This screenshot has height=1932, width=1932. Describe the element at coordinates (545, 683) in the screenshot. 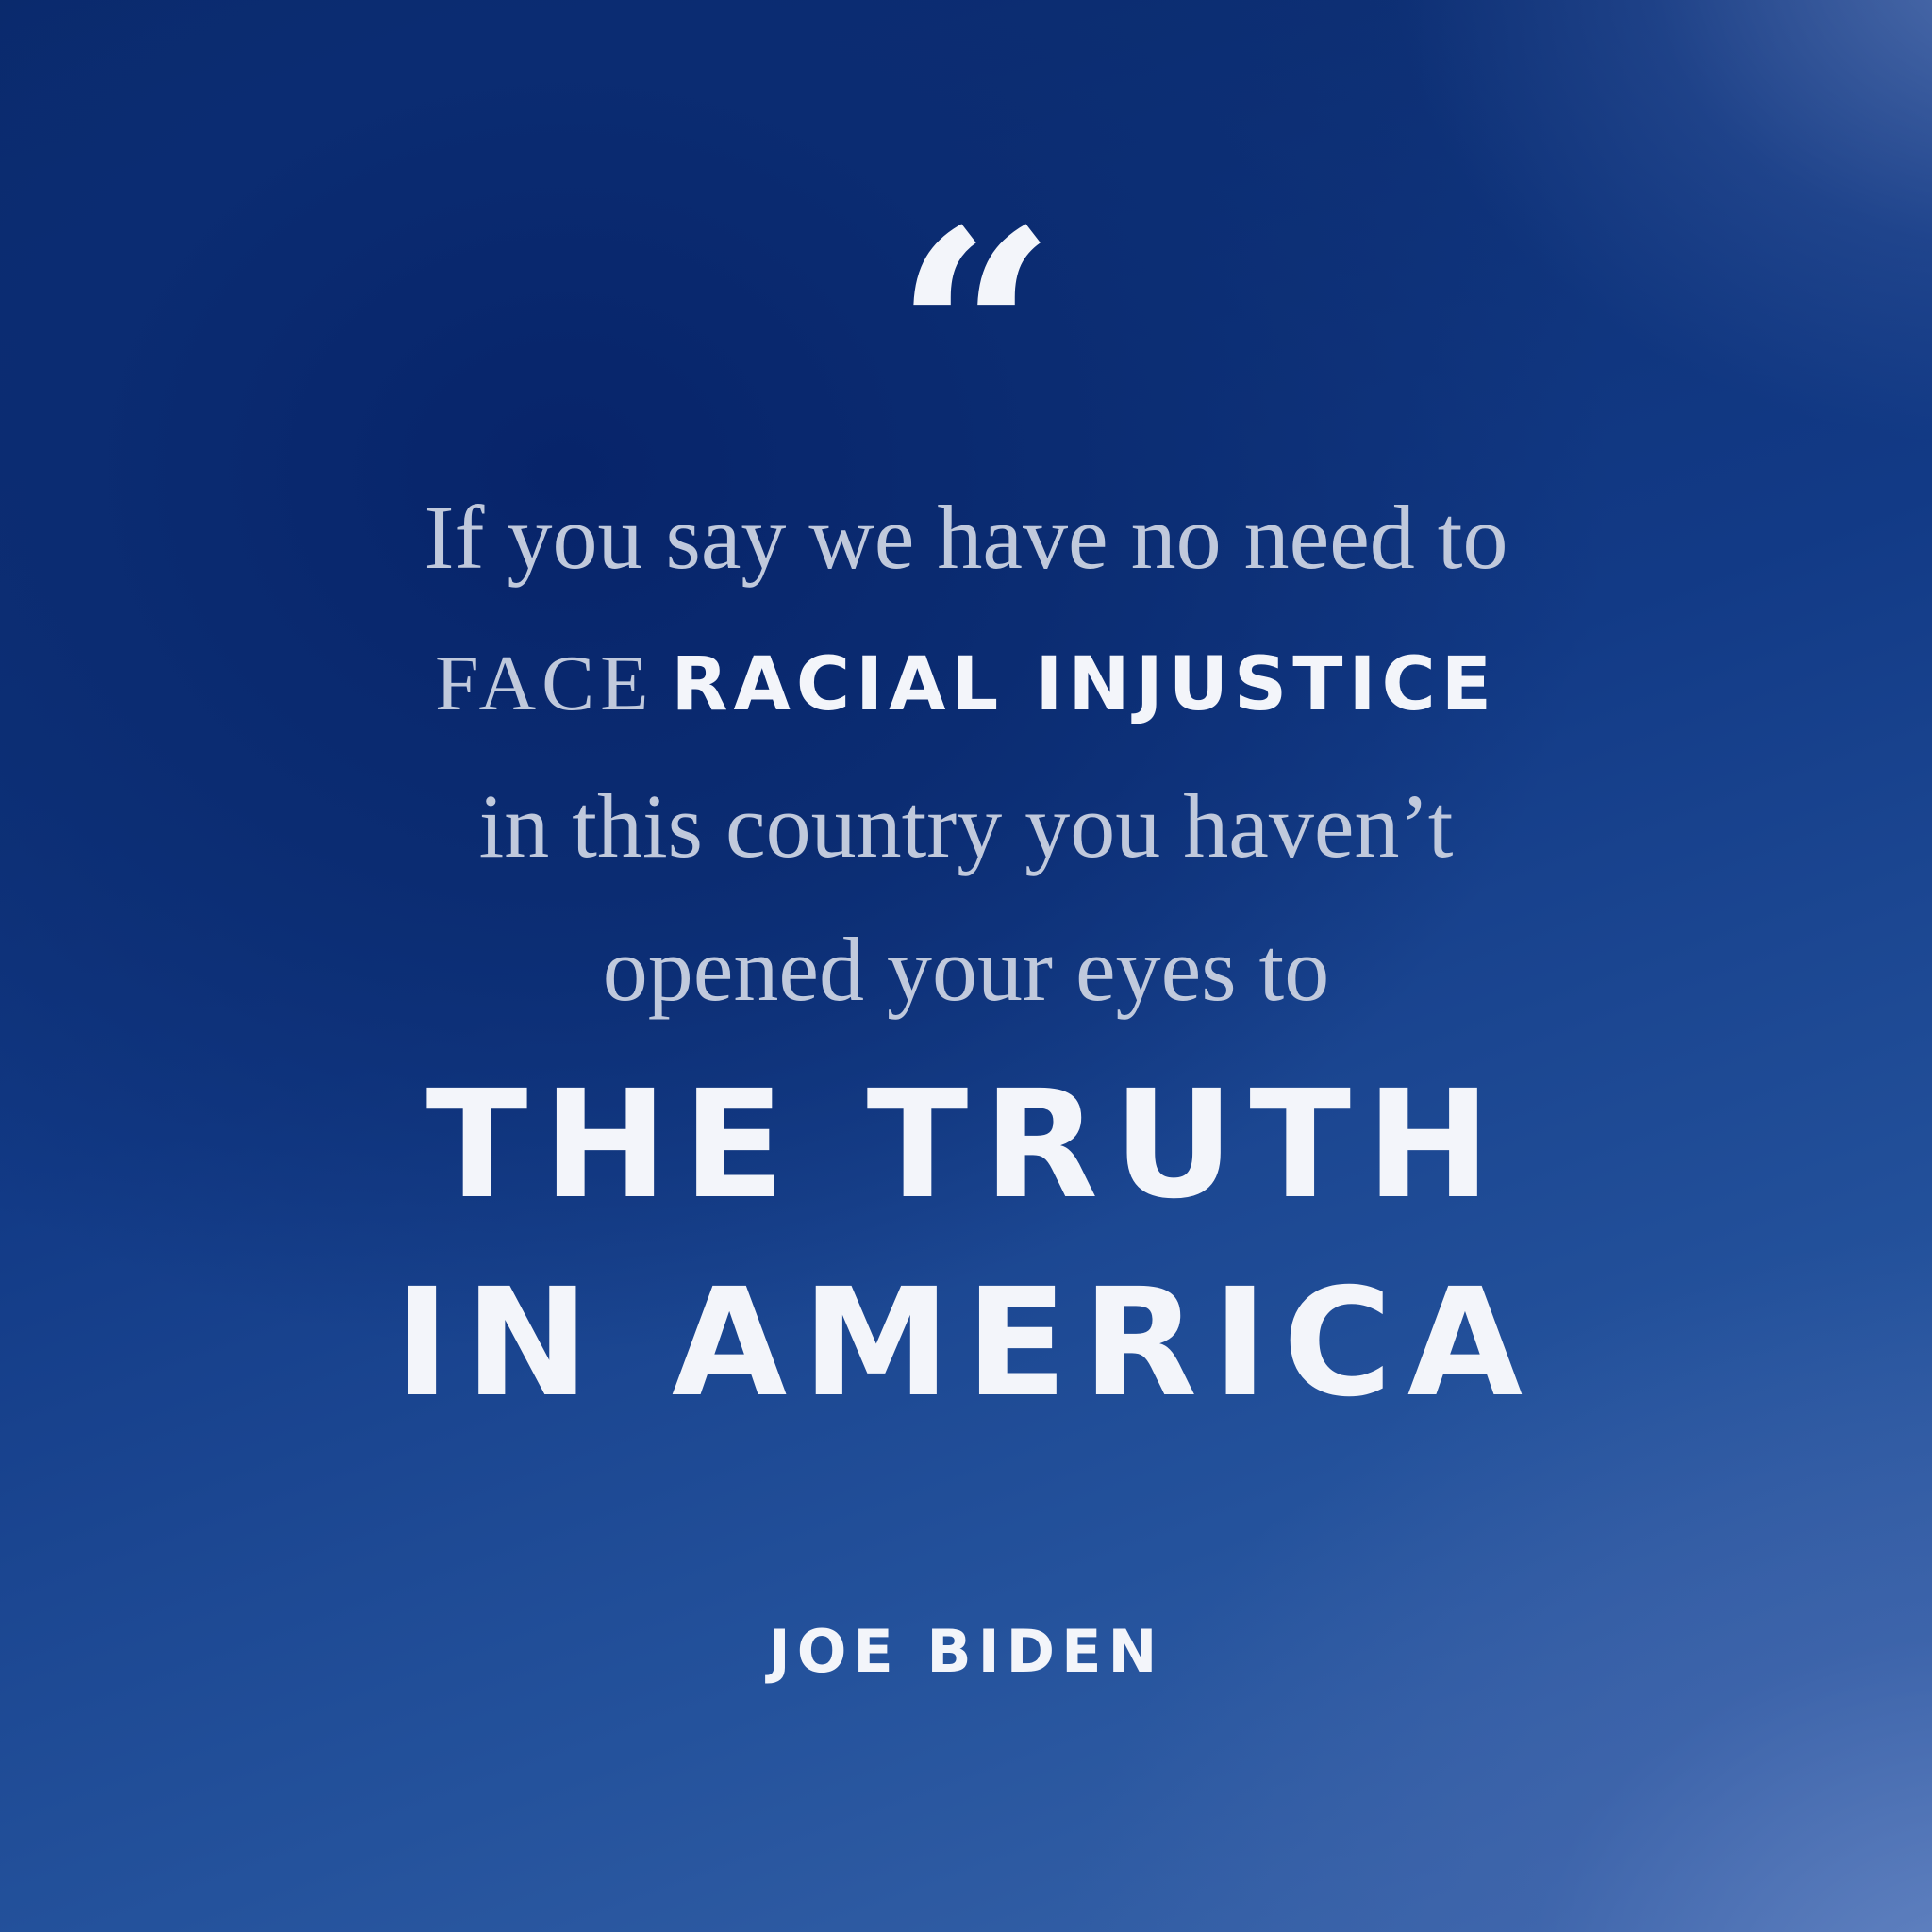

I see `quote-line-2-lead: FACE` at that location.